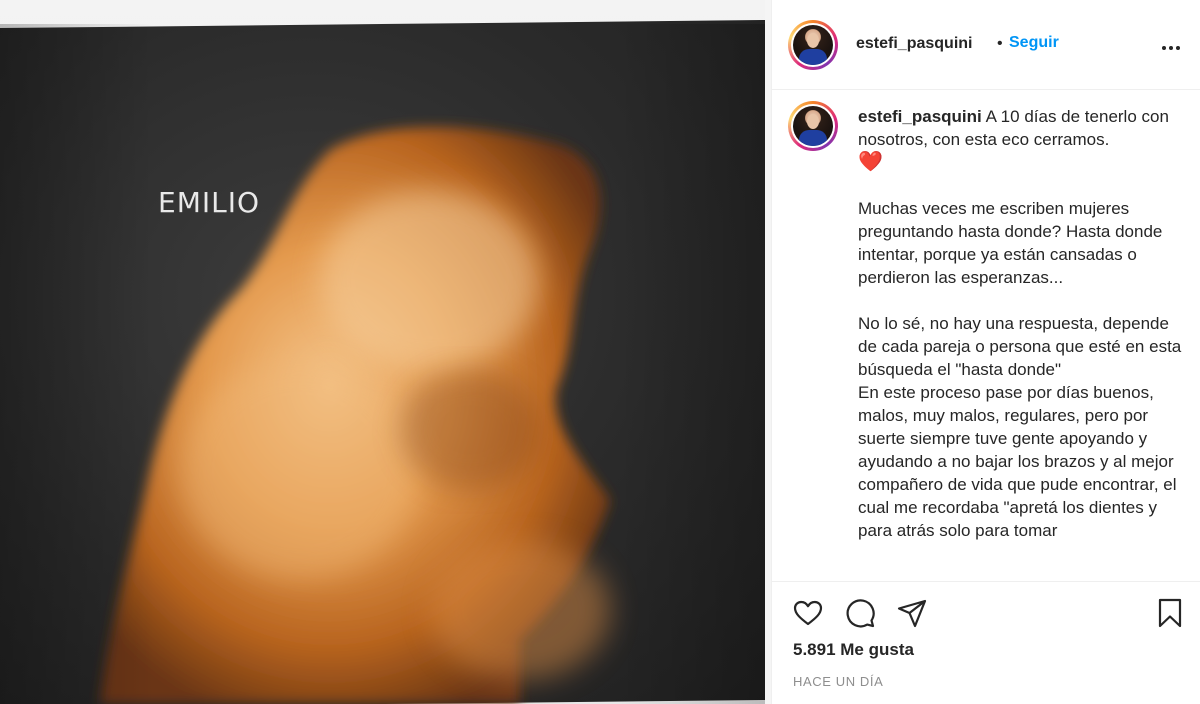 The image size is (1200, 704). I want to click on caption-username: estefi_pasquini, so click(920, 116).